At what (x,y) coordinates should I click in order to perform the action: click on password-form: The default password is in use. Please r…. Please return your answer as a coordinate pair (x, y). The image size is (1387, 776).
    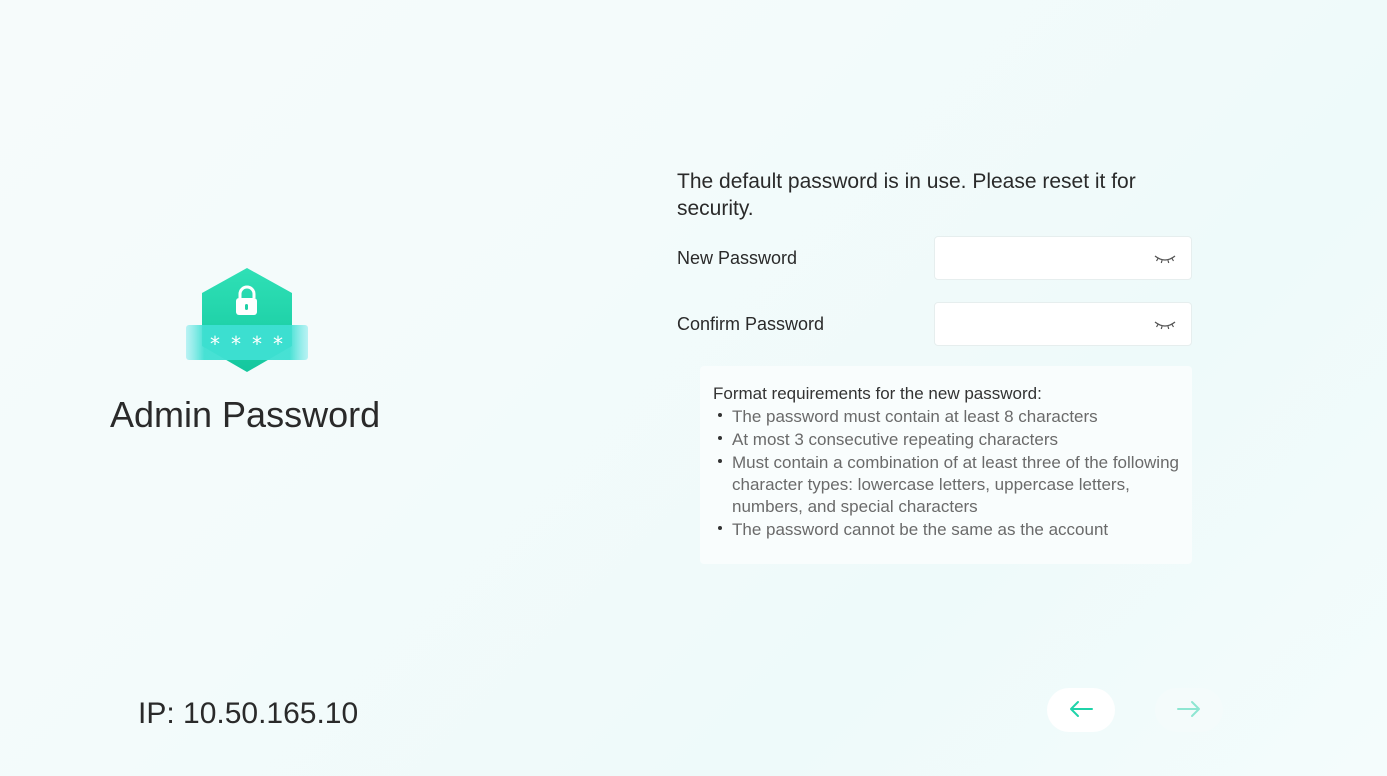
    Looking at the image, I should click on (937, 257).